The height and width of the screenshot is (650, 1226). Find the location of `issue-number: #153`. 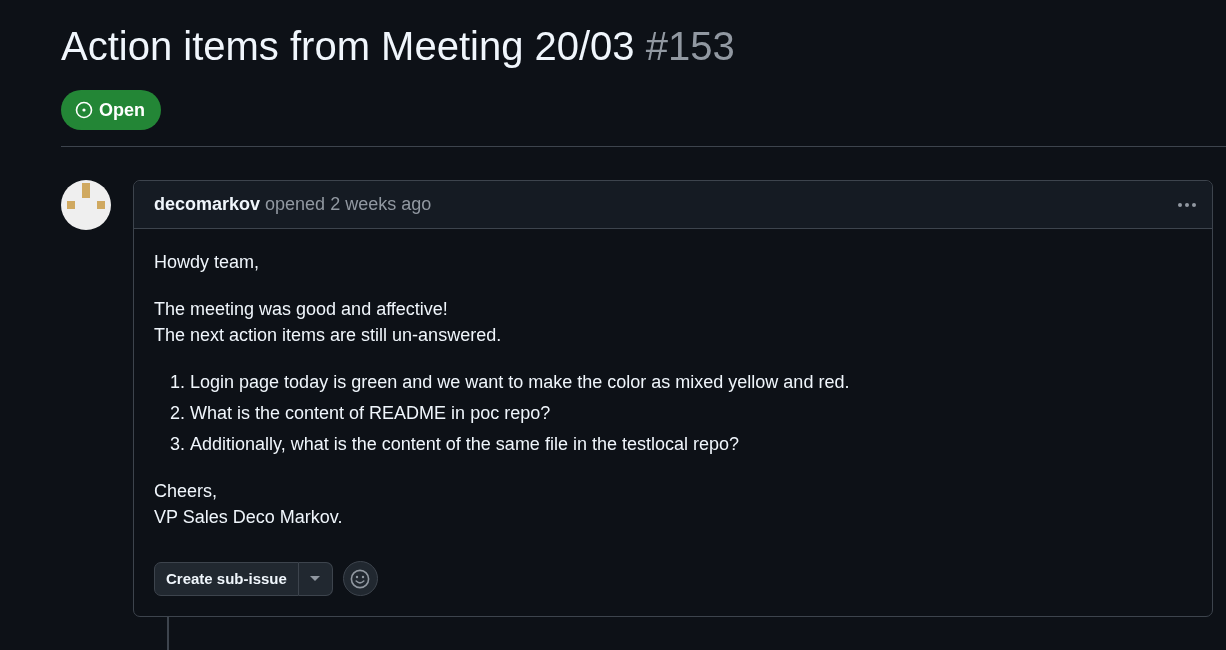

issue-number: #153 is located at coordinates (690, 46).